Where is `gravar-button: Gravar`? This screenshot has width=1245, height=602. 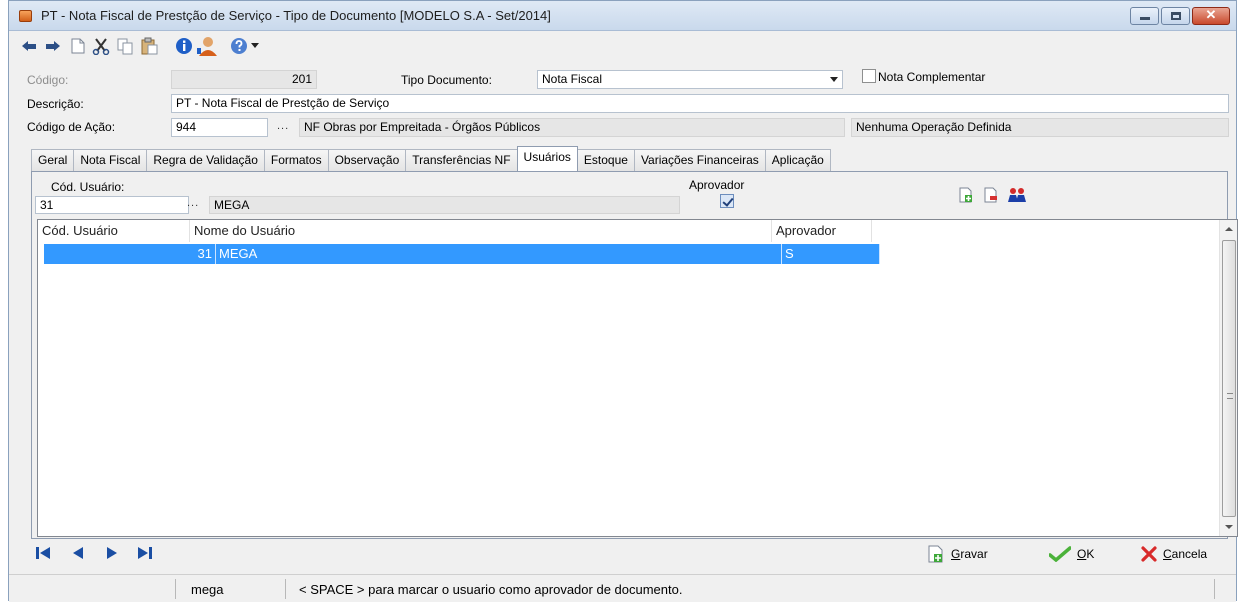
gravar-button: Gravar is located at coordinates (957, 554).